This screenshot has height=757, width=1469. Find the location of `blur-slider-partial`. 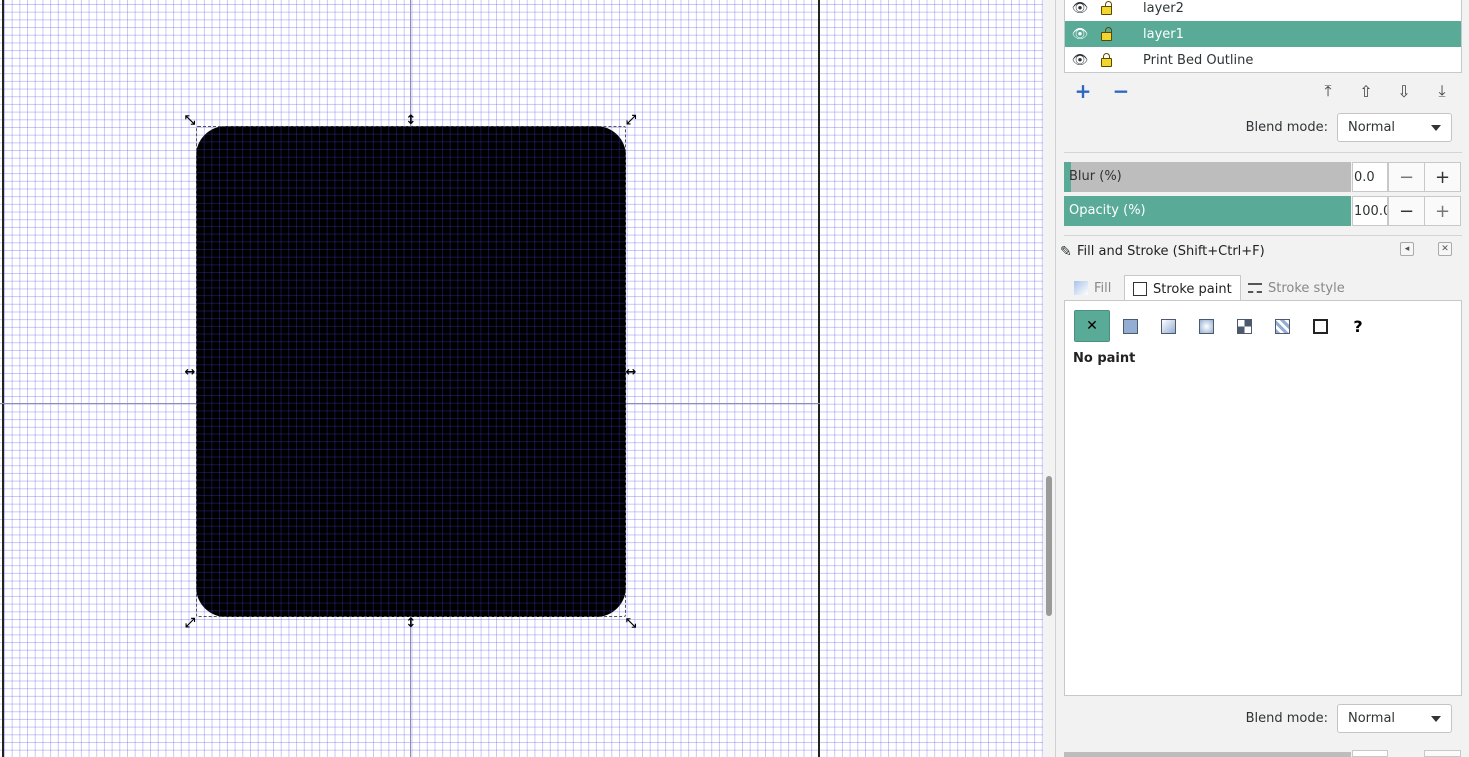

blur-slider-partial is located at coordinates (1207, 754).